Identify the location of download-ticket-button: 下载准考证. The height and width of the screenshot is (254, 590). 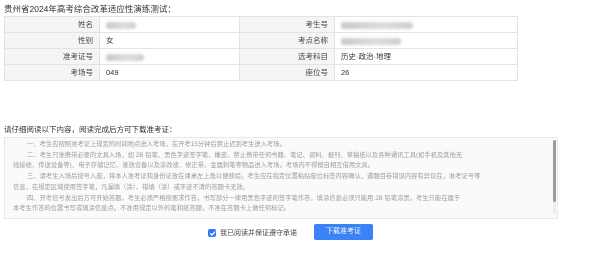
(343, 232).